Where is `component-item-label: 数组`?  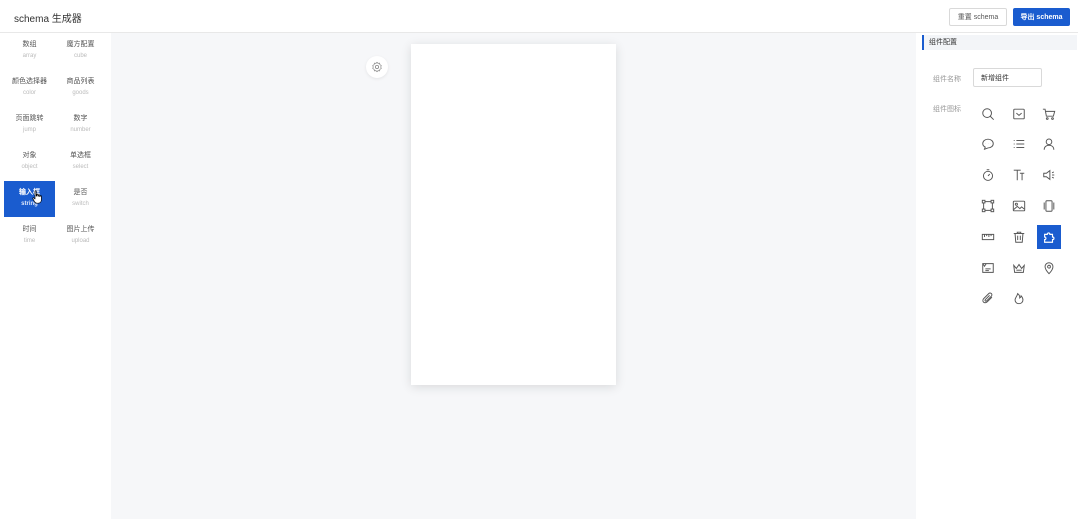 component-item-label: 数组 is located at coordinates (29, 44).